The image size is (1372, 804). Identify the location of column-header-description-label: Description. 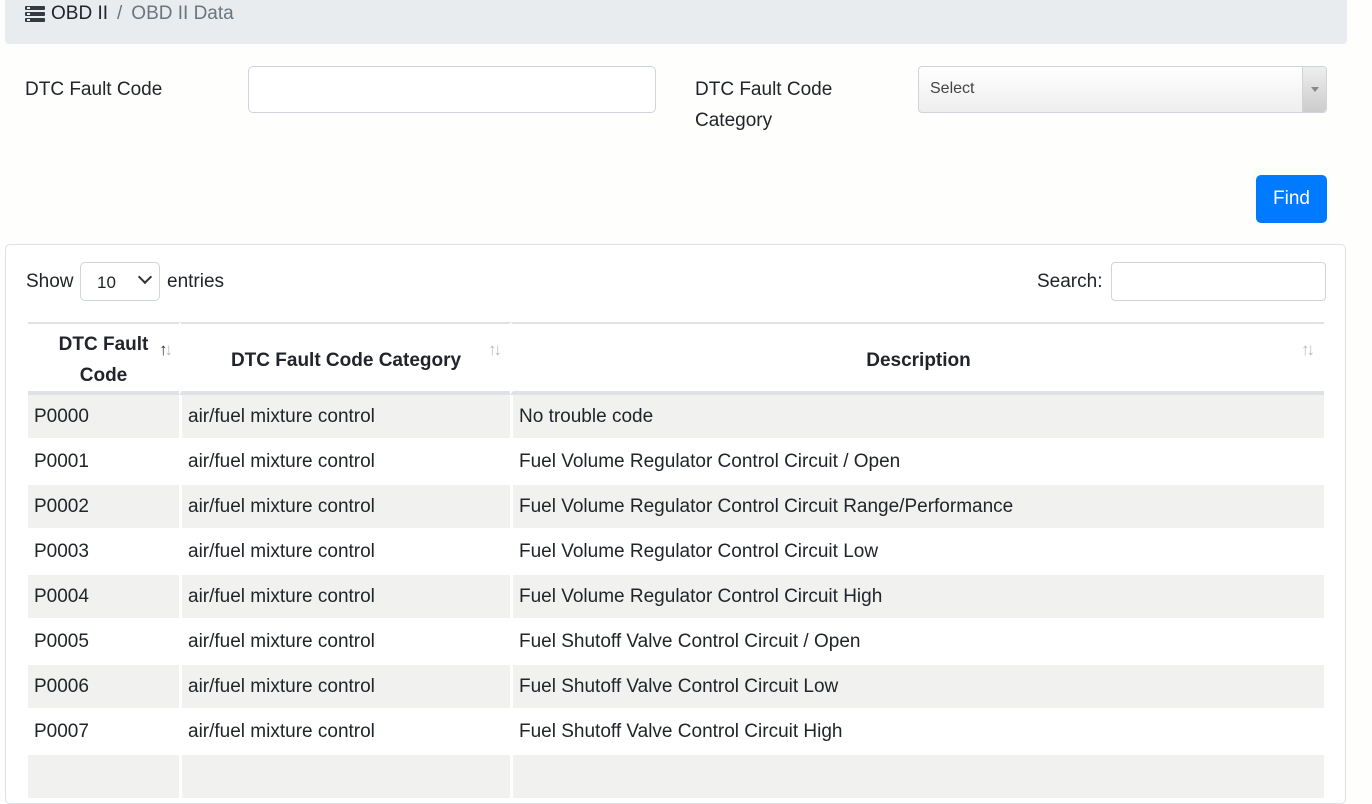
(918, 360).